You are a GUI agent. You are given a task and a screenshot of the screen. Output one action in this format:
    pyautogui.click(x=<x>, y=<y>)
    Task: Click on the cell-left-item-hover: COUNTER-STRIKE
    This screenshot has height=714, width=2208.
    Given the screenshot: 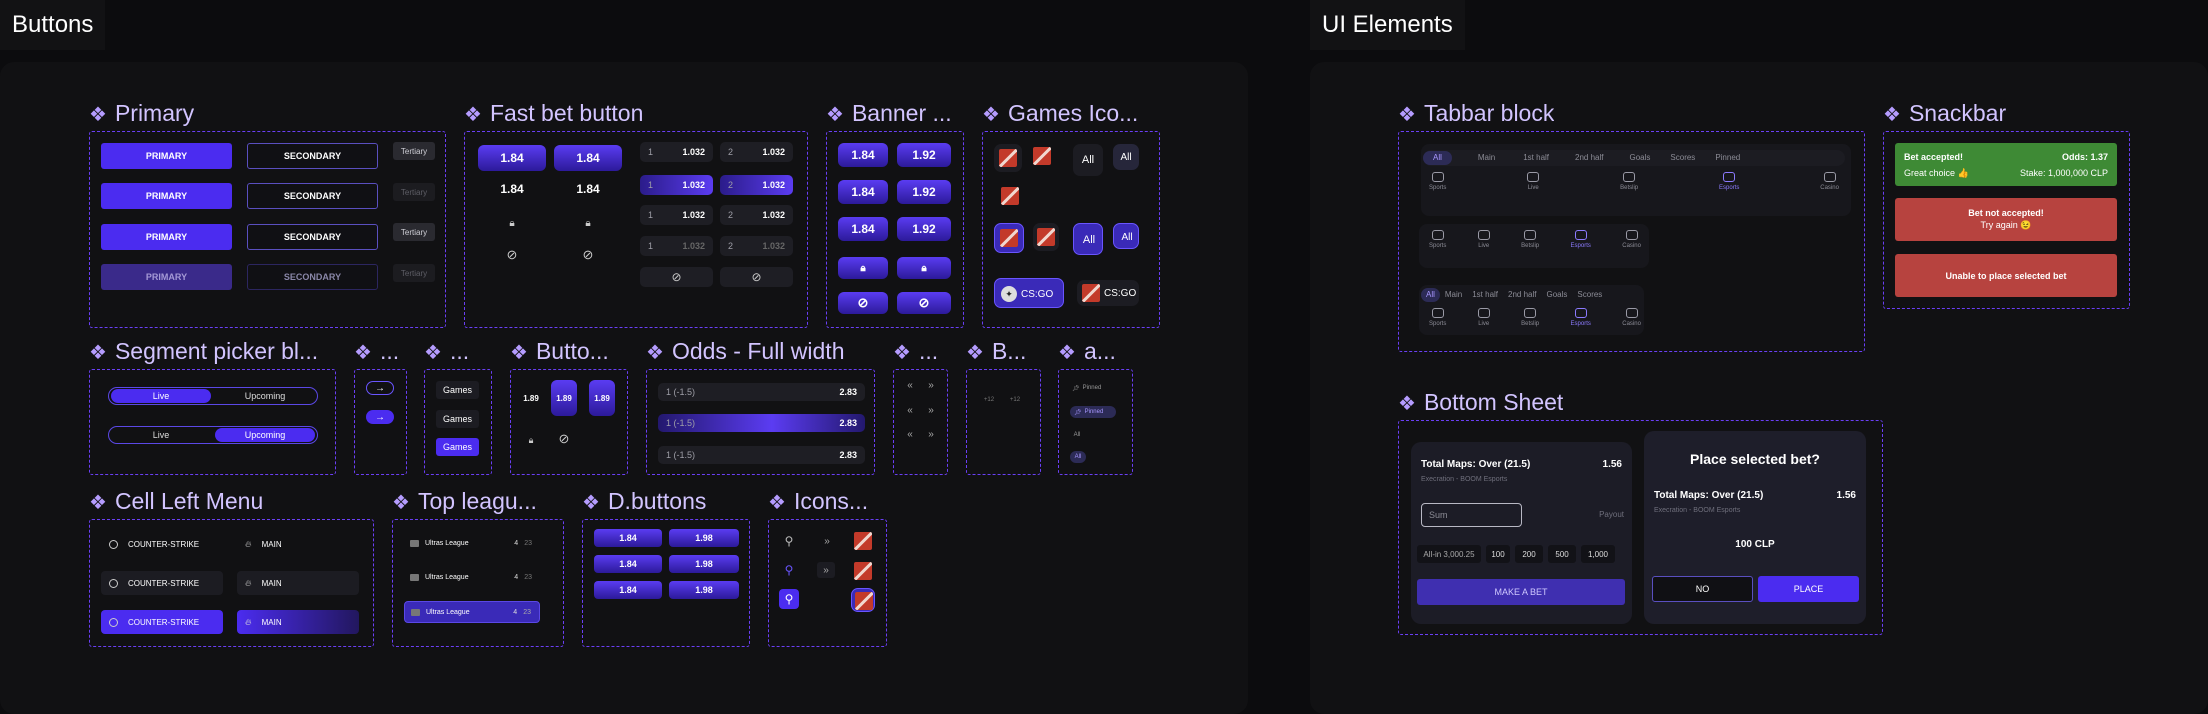 What is the action you would take?
    pyautogui.click(x=162, y=583)
    